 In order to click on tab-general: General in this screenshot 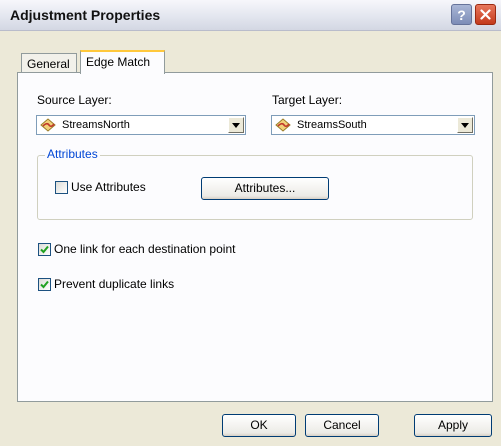, I will do `click(49, 62)`.